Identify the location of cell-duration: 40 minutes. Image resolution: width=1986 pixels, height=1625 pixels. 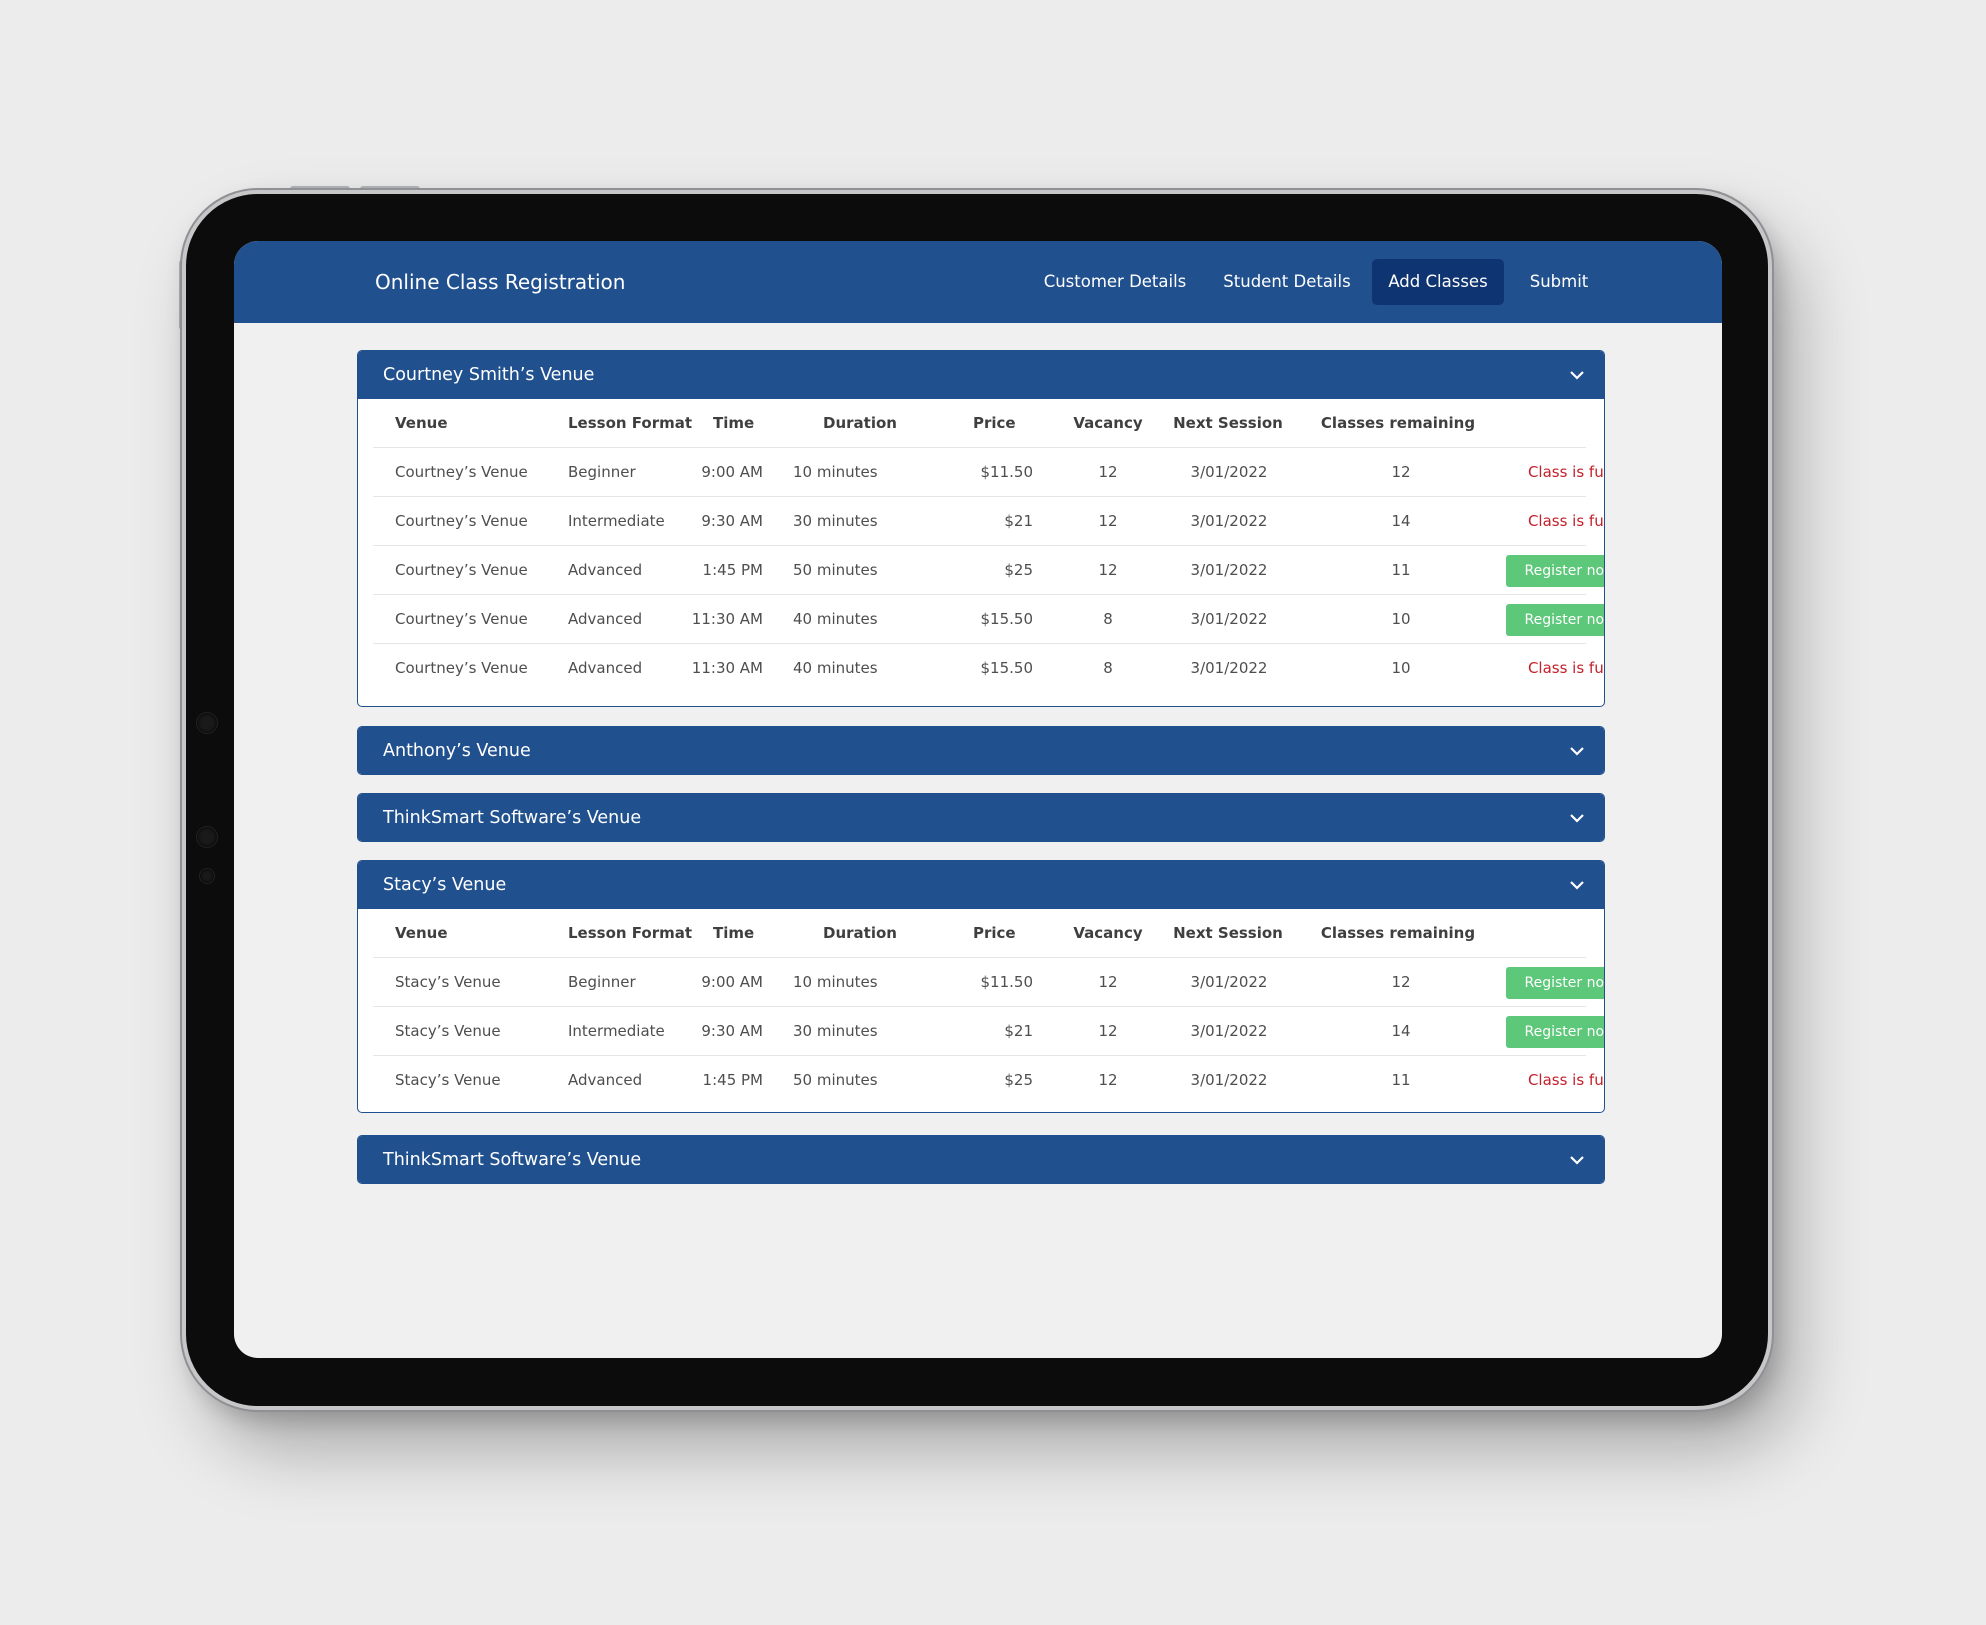
(835, 668).